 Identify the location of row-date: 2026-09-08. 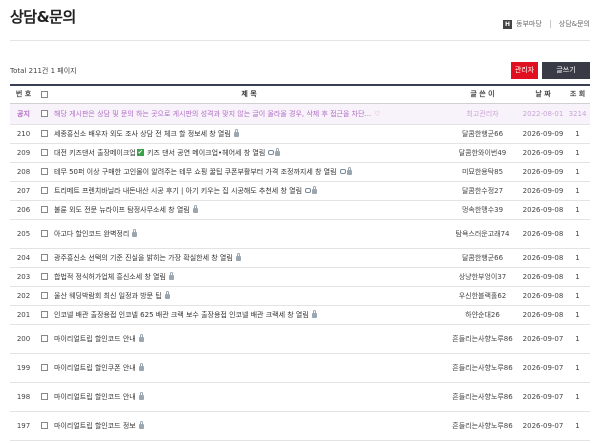
(543, 276).